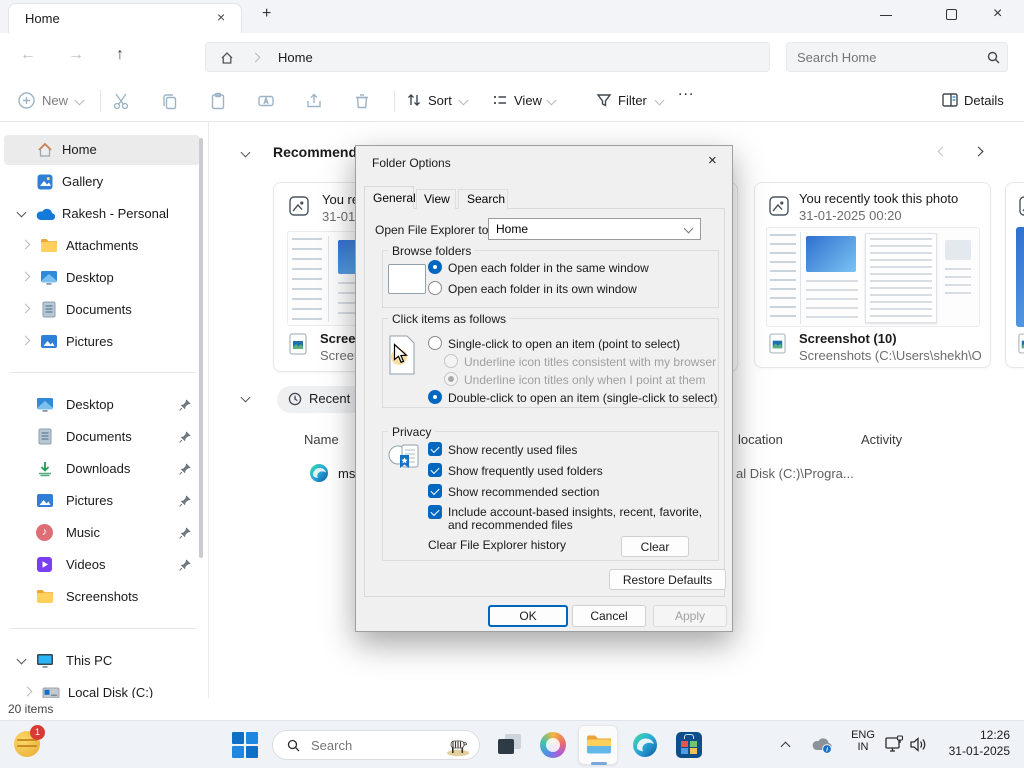 The height and width of the screenshot is (768, 1024). What do you see at coordinates (435, 449) in the screenshot?
I see `checkbox-recent-files` at bounding box center [435, 449].